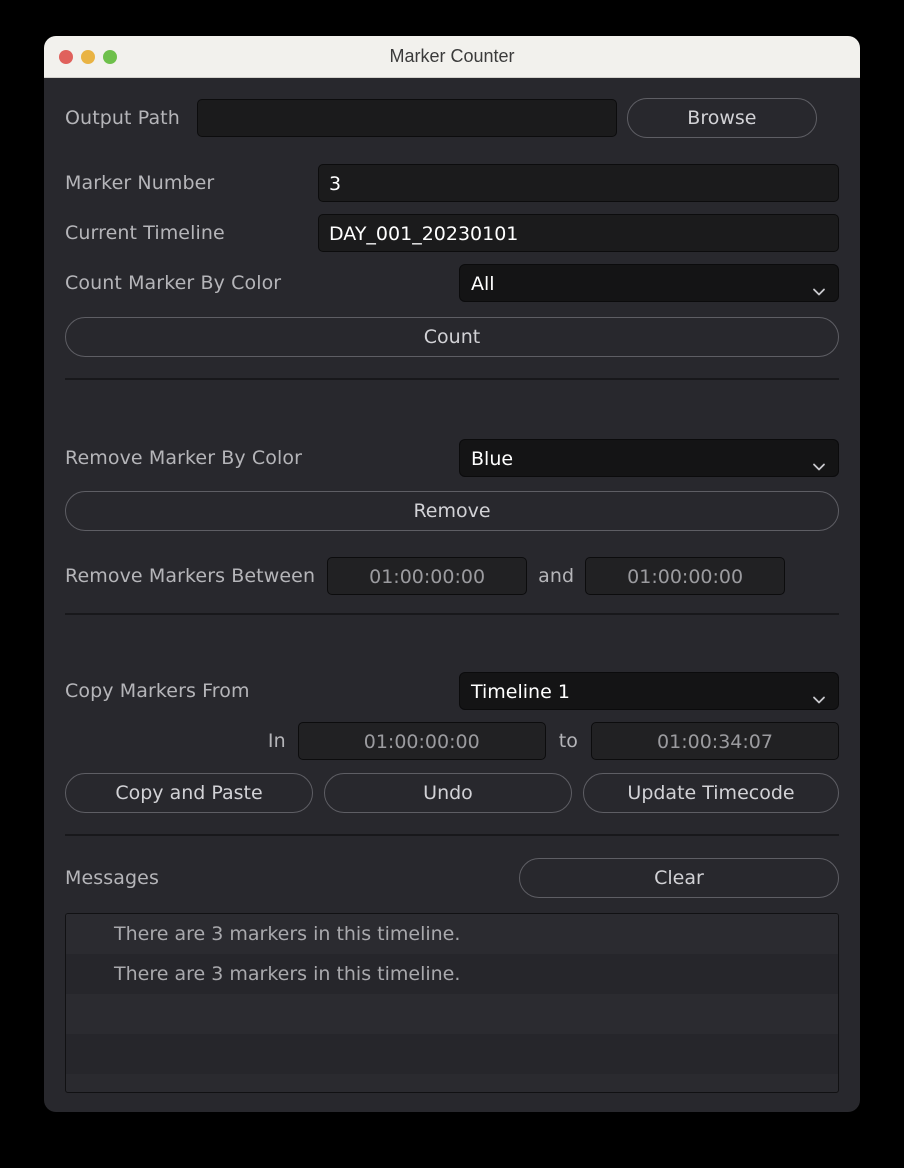  I want to click on title-bar: Marker Counter, so click(452, 57).